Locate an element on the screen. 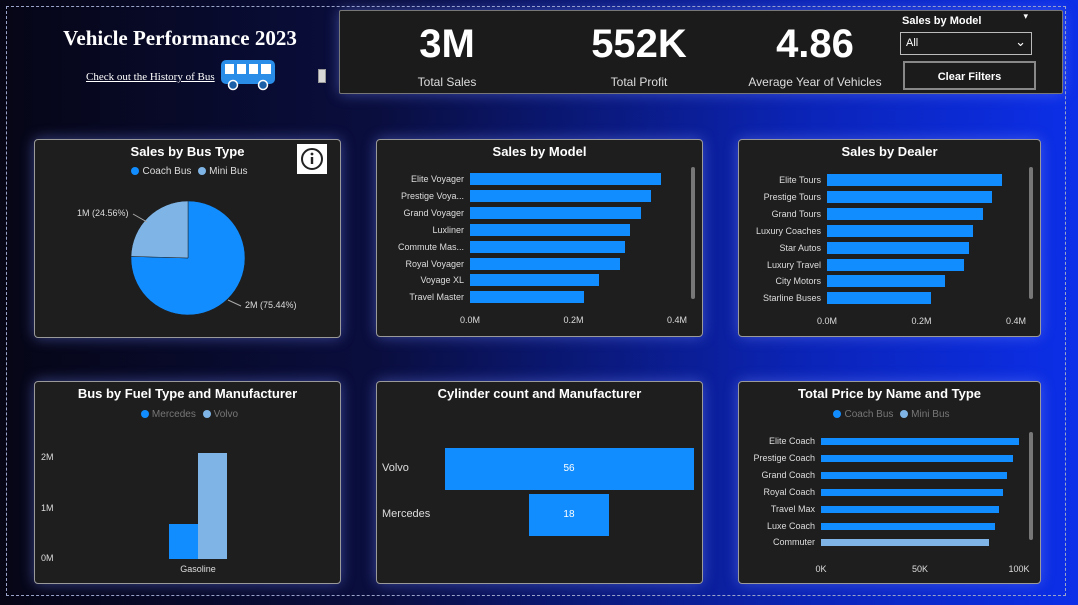 The width and height of the screenshot is (1078, 605). category-label: Gasoline is located at coordinates (198, 569).